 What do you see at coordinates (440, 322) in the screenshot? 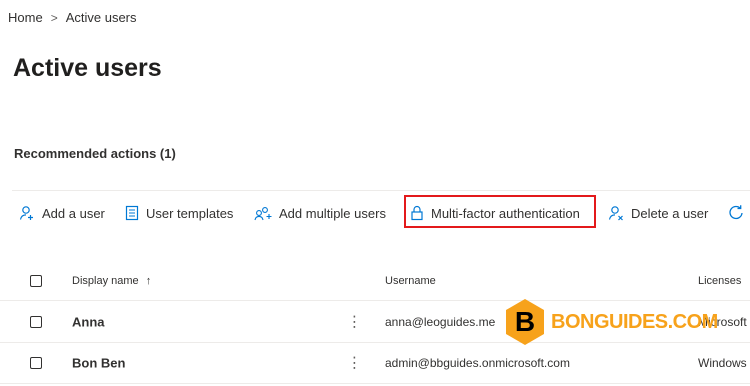
I see `row-username: anna@leoguides.me` at bounding box center [440, 322].